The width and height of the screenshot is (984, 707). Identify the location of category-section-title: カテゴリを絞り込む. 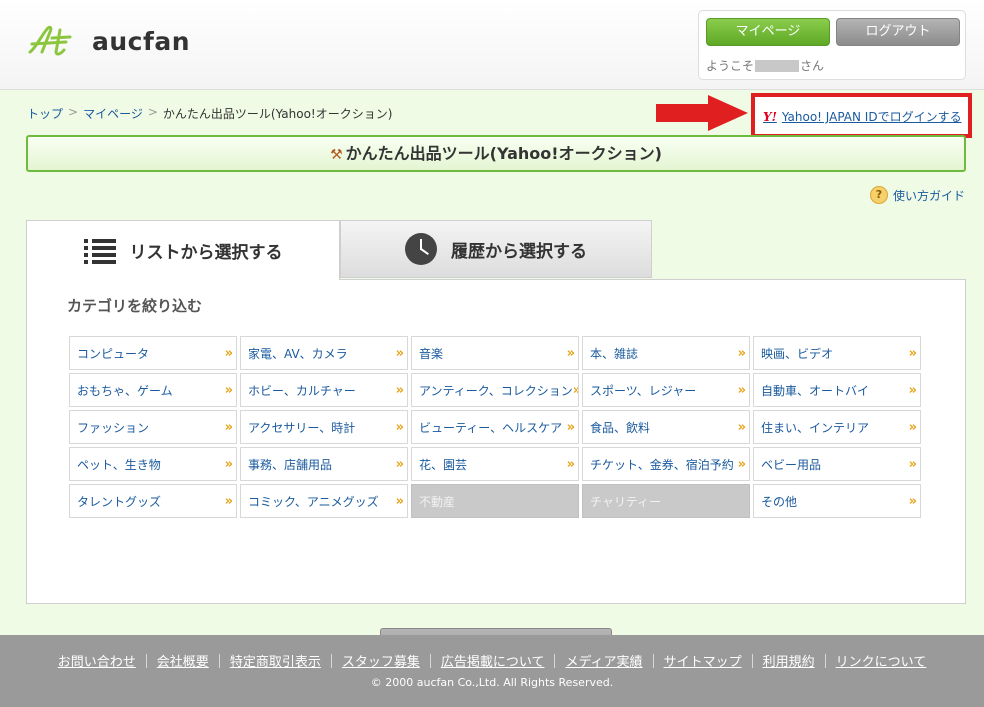
(135, 306).